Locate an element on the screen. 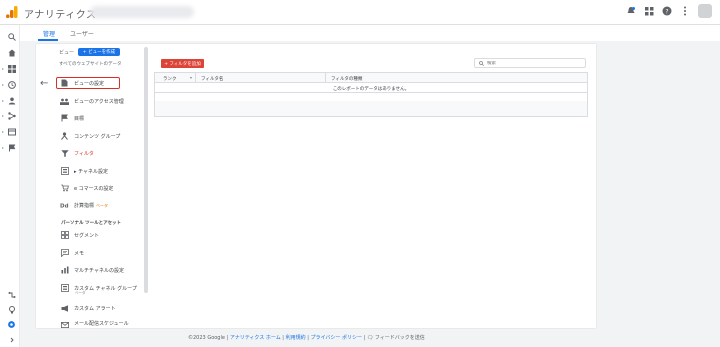  avatar is located at coordinates (705, 11).